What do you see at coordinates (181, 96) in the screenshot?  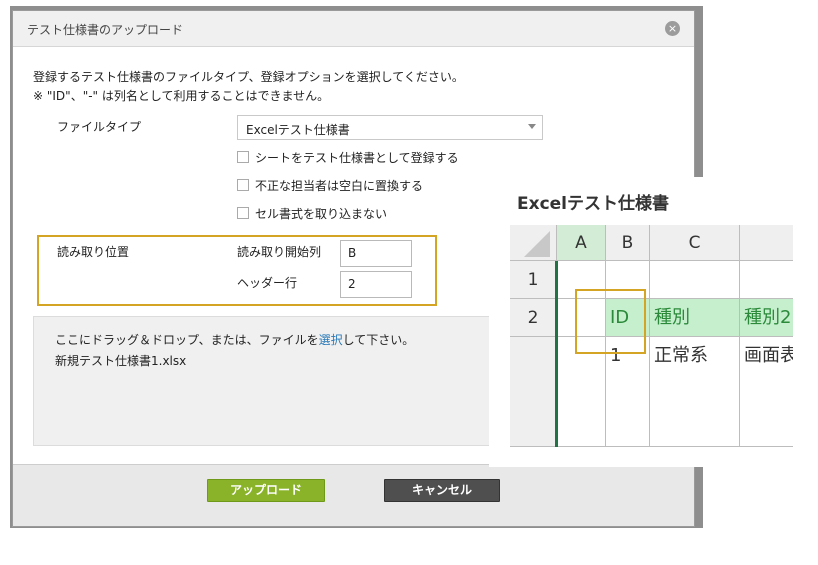 I see `description-line-2: ※ "ID"、"-" は列名として利用することはできません。` at bounding box center [181, 96].